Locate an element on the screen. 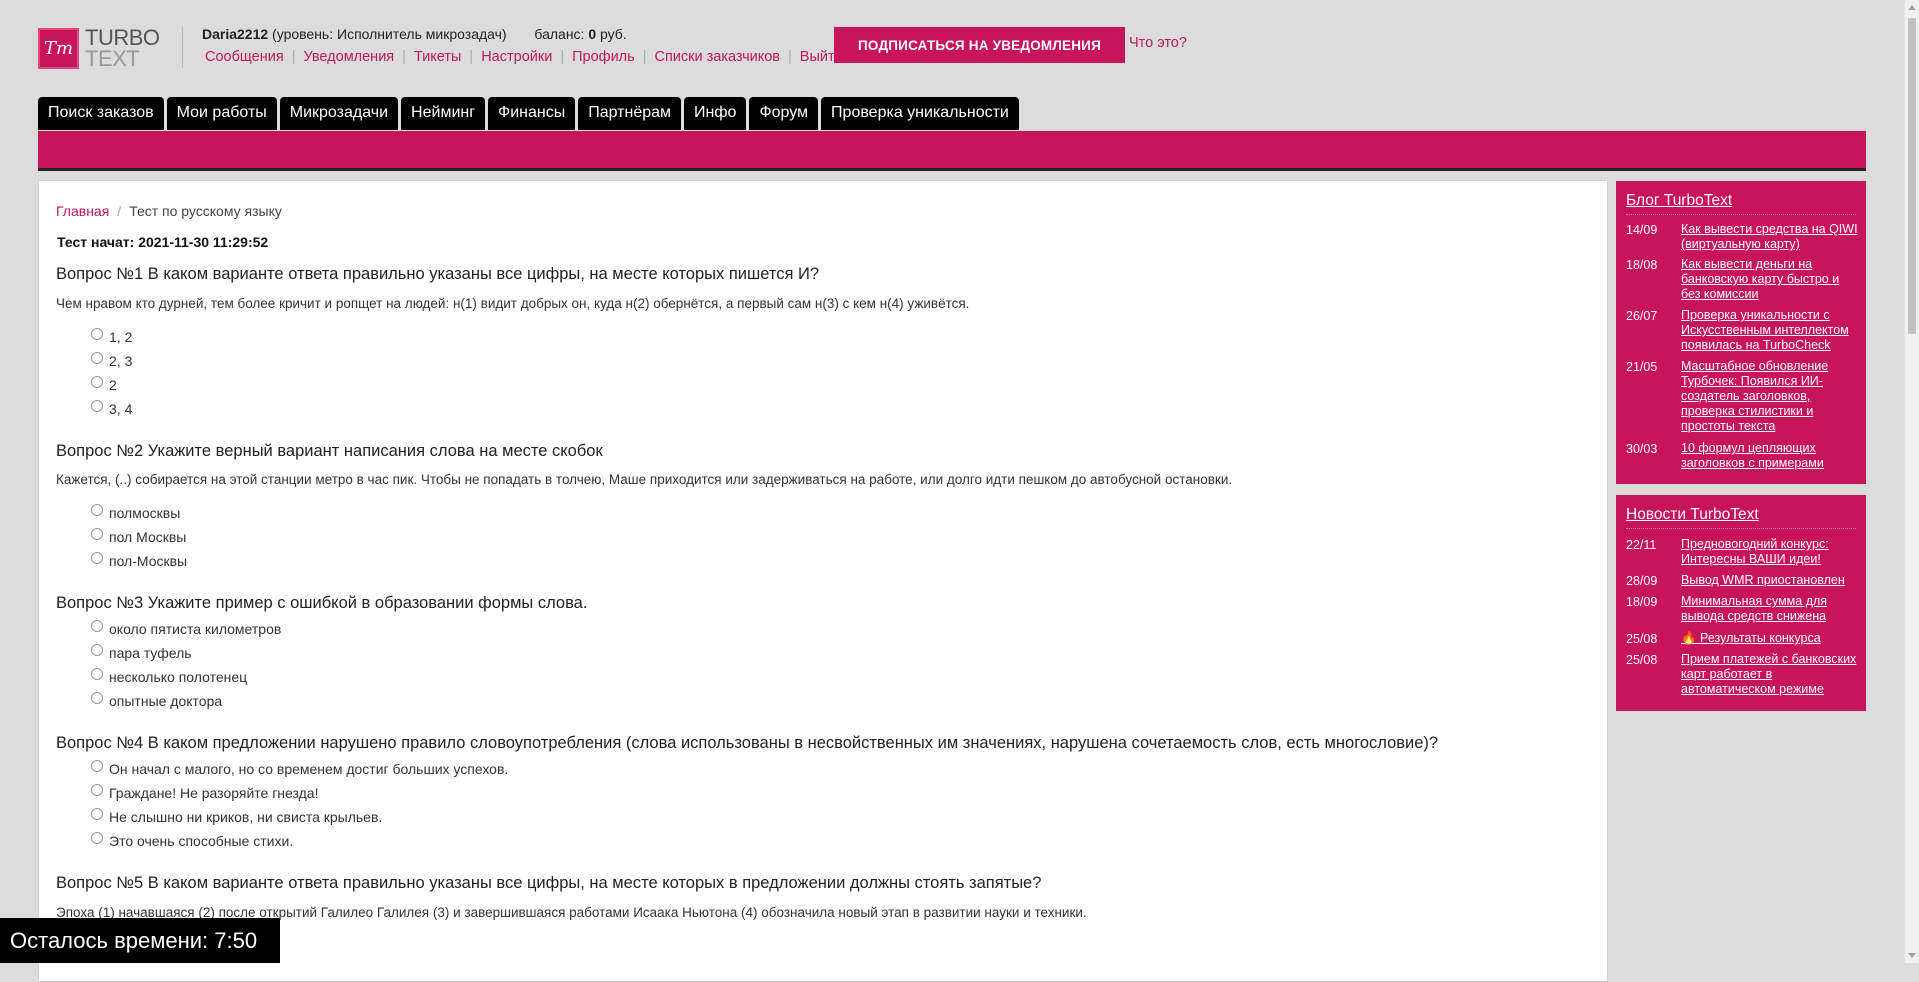 This screenshot has width=1919, height=982. tickets-link: Тикеты is located at coordinates (437, 57).